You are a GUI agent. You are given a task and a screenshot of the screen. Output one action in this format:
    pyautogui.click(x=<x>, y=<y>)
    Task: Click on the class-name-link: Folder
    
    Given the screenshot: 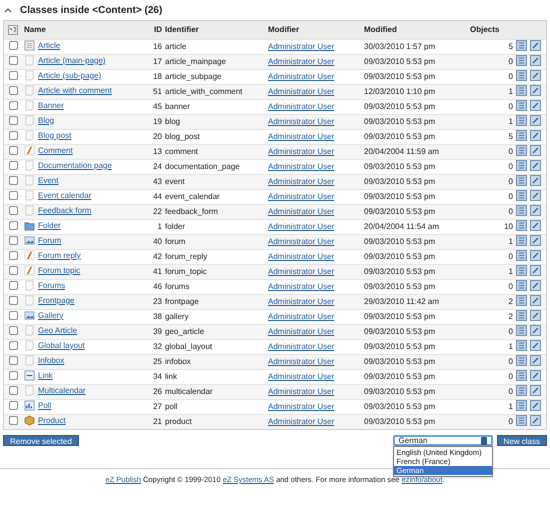 What is the action you would take?
    pyautogui.click(x=49, y=226)
    